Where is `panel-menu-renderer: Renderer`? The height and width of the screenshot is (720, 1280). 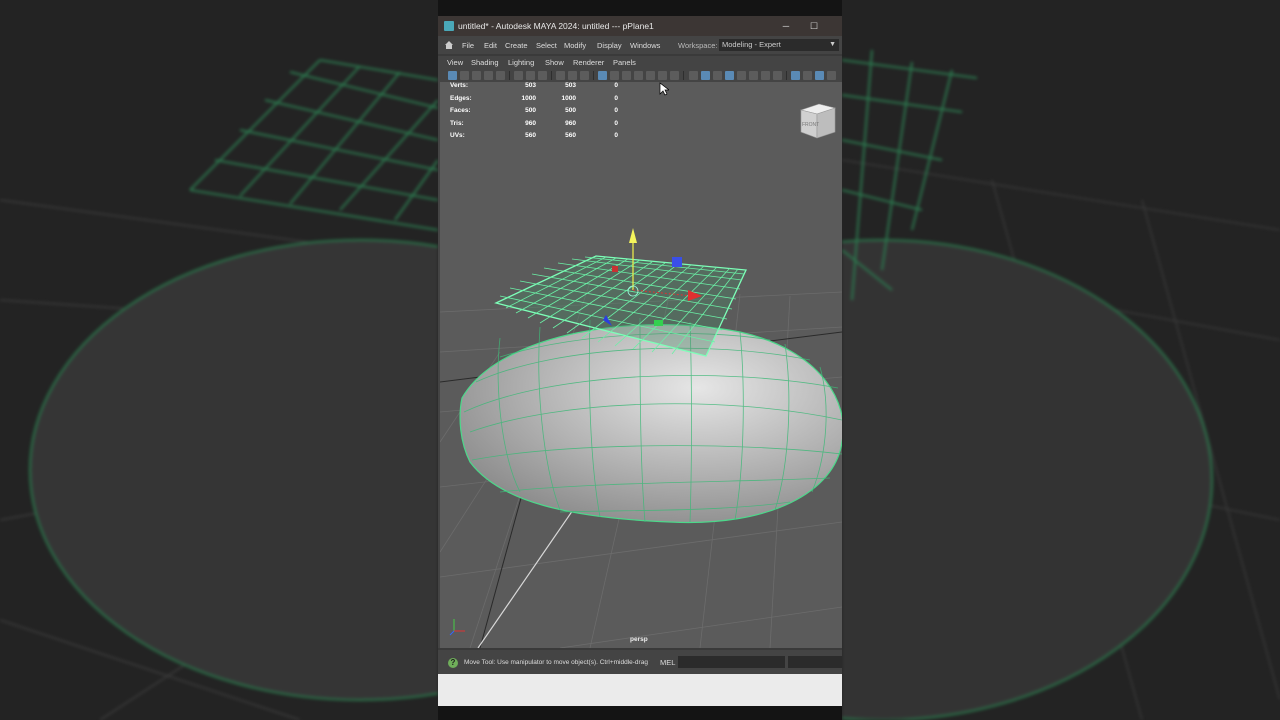 panel-menu-renderer: Renderer is located at coordinates (588, 62).